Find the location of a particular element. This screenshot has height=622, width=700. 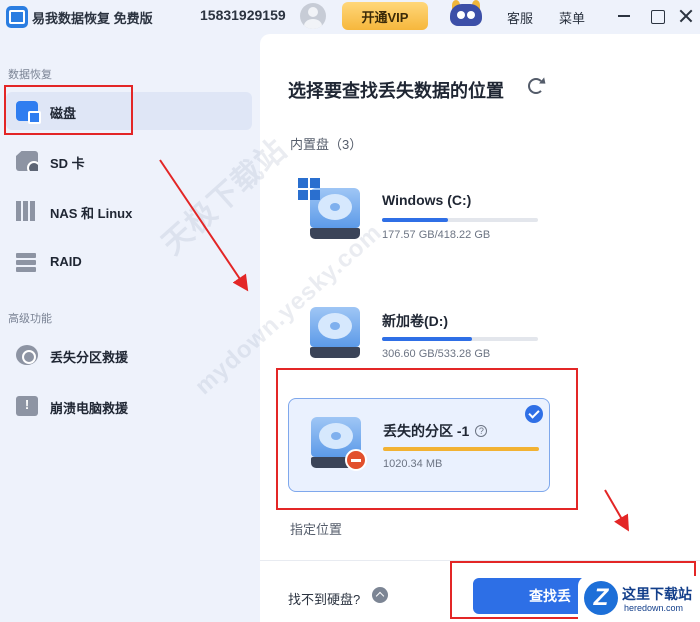

drive-name: 丢失的分区 -1? is located at coordinates (435, 431).